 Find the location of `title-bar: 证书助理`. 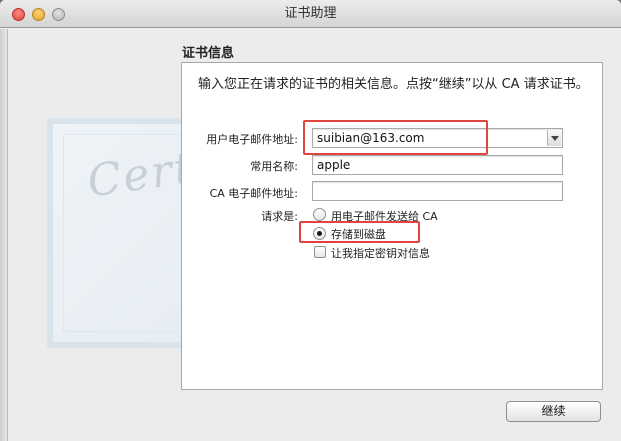

title-bar: 证书助理 is located at coordinates (310, 14).